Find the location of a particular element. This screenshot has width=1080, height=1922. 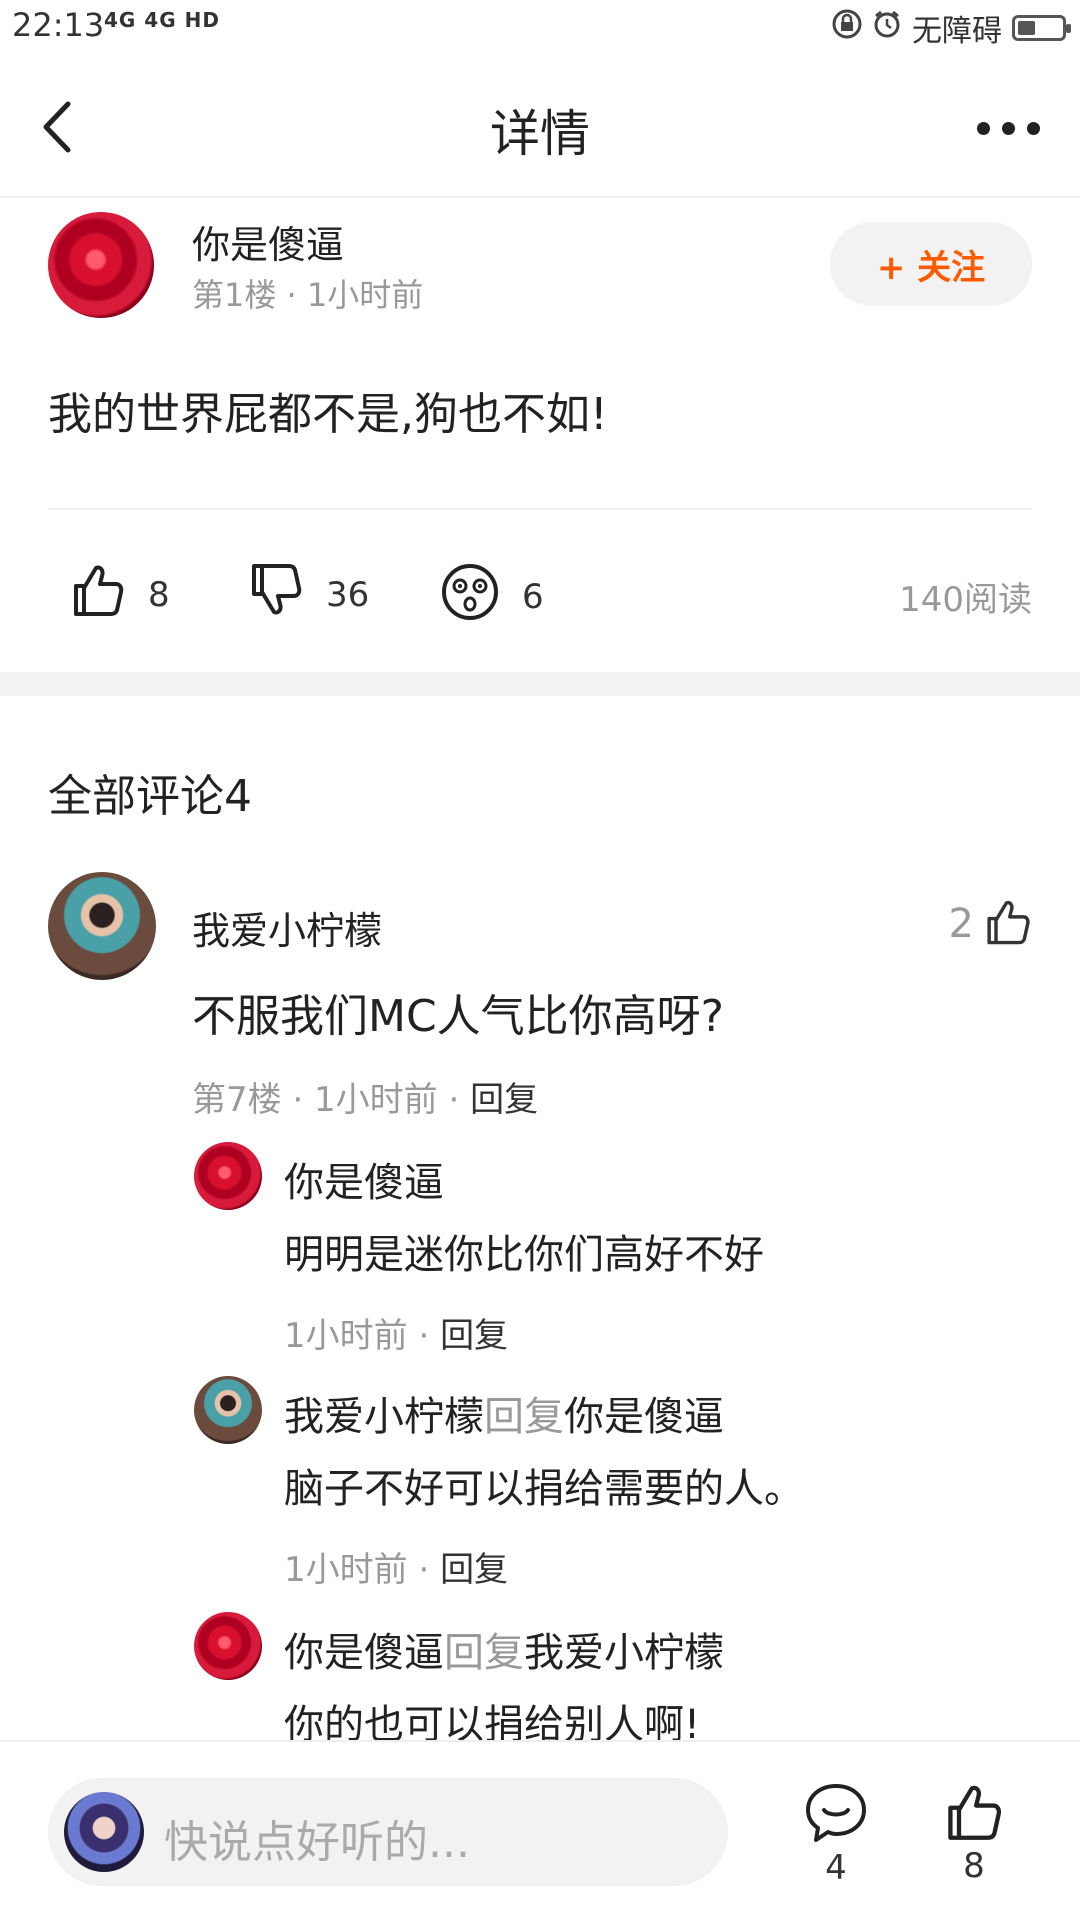

comment-meta: 第7楼 · 1小时前 · 回复 is located at coordinates (365, 1096).